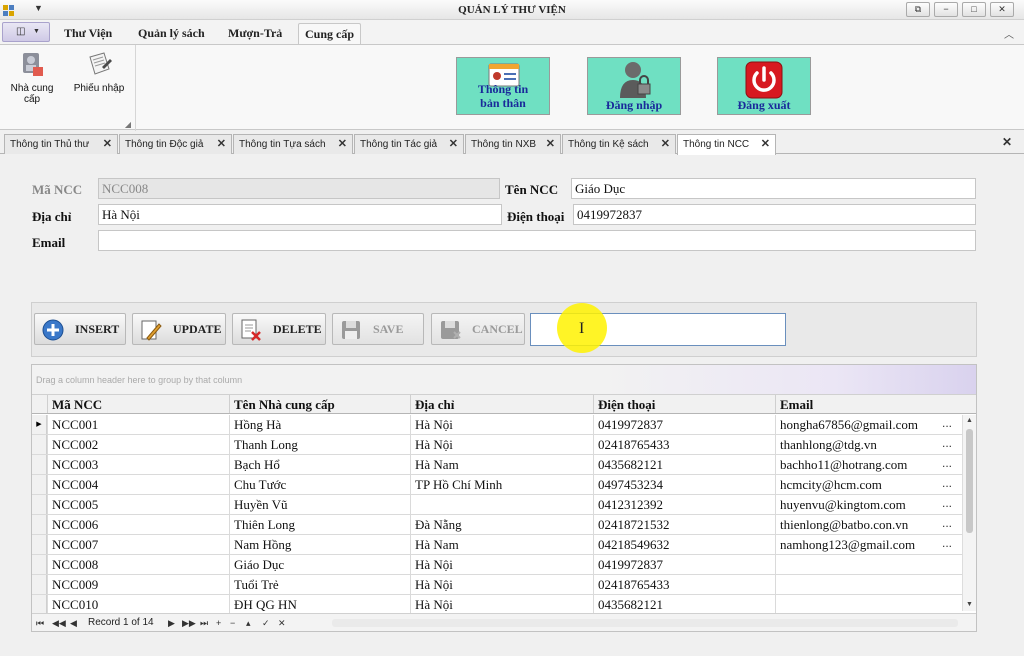 The width and height of the screenshot is (1024, 656). Describe the element at coordinates (773, 188) in the screenshot. I see `ten-ncc-field: Giáo Dục` at that location.